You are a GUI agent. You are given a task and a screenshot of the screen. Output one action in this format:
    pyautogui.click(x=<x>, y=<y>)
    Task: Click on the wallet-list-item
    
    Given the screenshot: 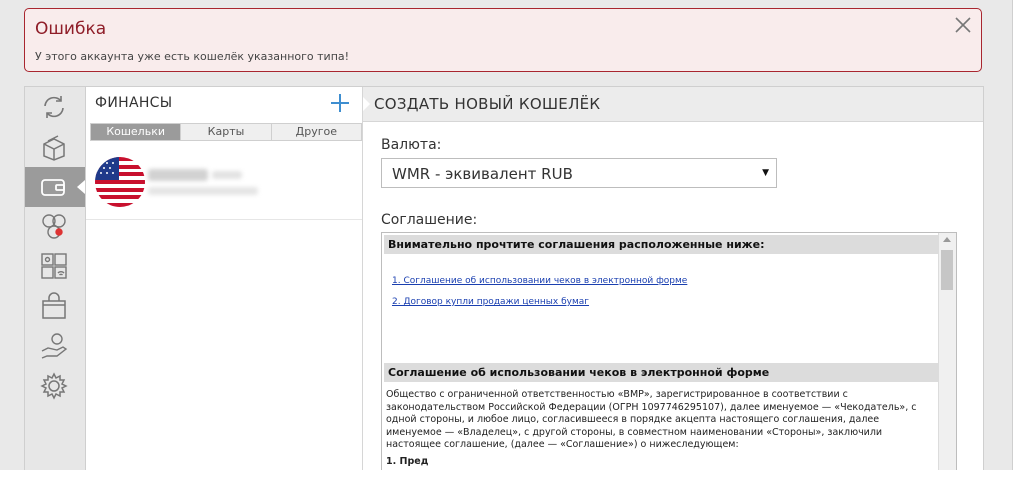 What is the action you would take?
    pyautogui.click(x=224, y=184)
    